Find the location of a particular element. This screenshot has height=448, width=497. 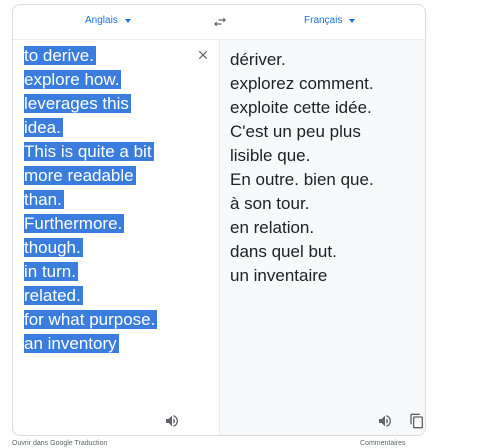

source-language-label: Anglais is located at coordinates (101, 20).